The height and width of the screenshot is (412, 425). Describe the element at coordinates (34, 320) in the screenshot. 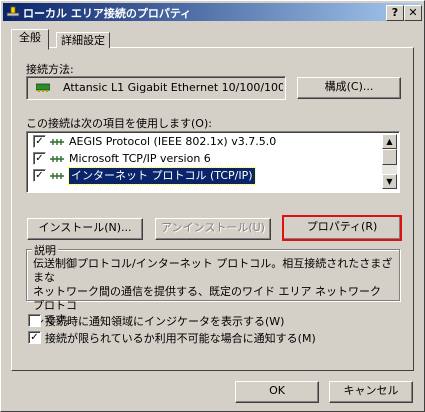

I see `show-indicator-checkbox` at that location.